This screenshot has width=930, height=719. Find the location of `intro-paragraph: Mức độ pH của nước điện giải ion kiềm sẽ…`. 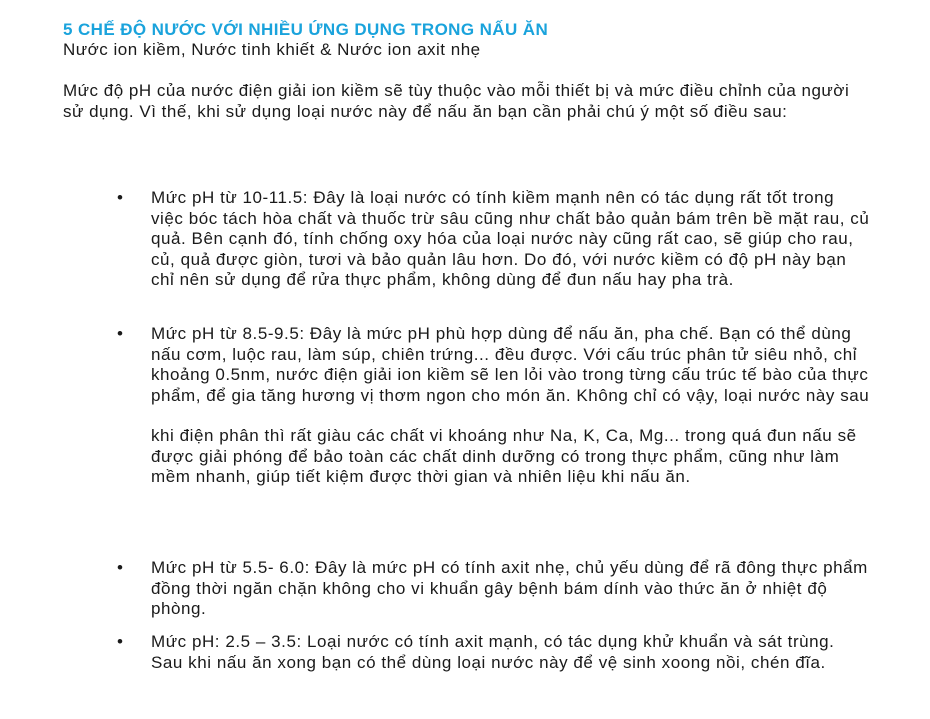

intro-paragraph: Mức độ pH của nước điện giải ion kiềm sẽ… is located at coordinates (456, 101).